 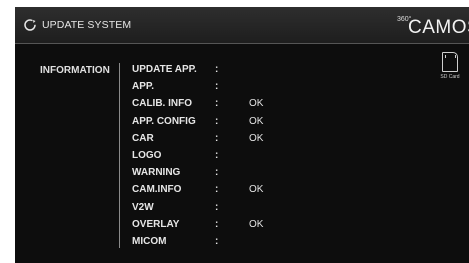 What do you see at coordinates (143, 87) in the screenshot?
I see `item-name: APP.` at bounding box center [143, 87].